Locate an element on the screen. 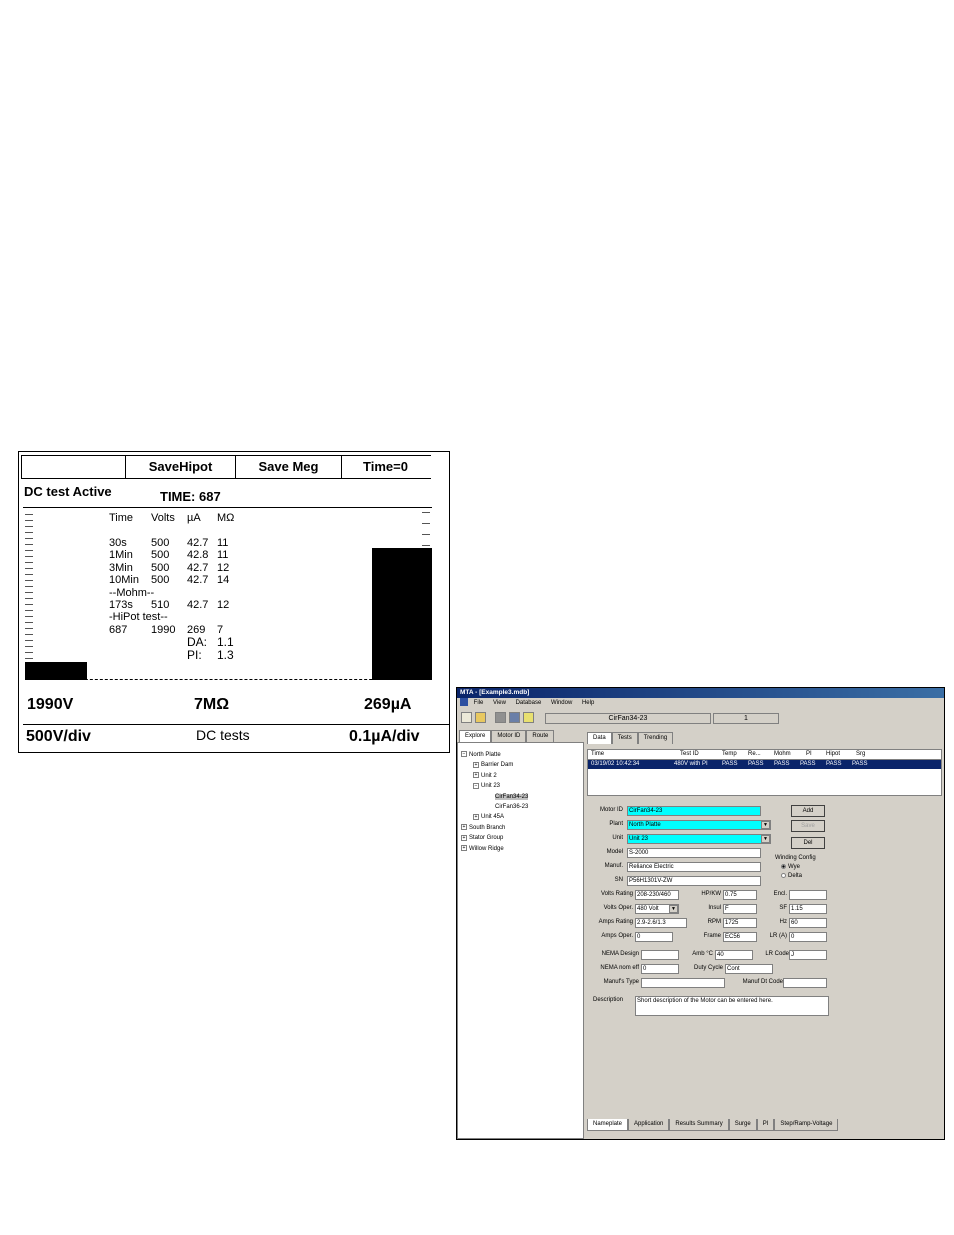 This screenshot has width=954, height=1235. manuf-label: Manuf. is located at coordinates (613, 866).